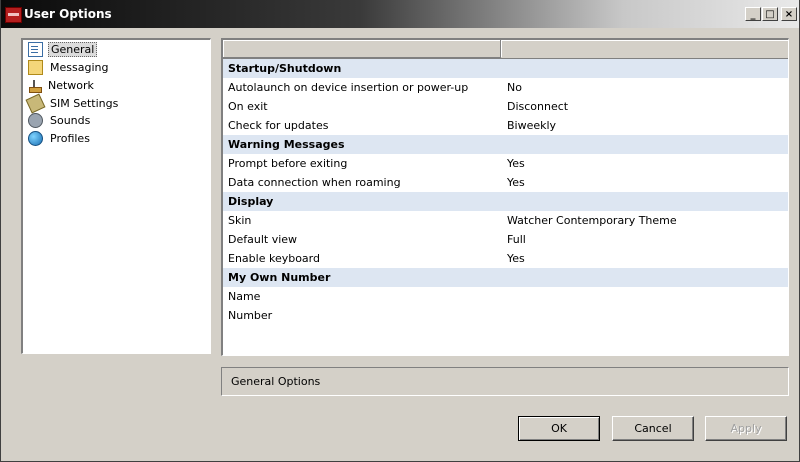 This screenshot has height=462, width=800. I want to click on section-header: Warning Messages, so click(505, 144).